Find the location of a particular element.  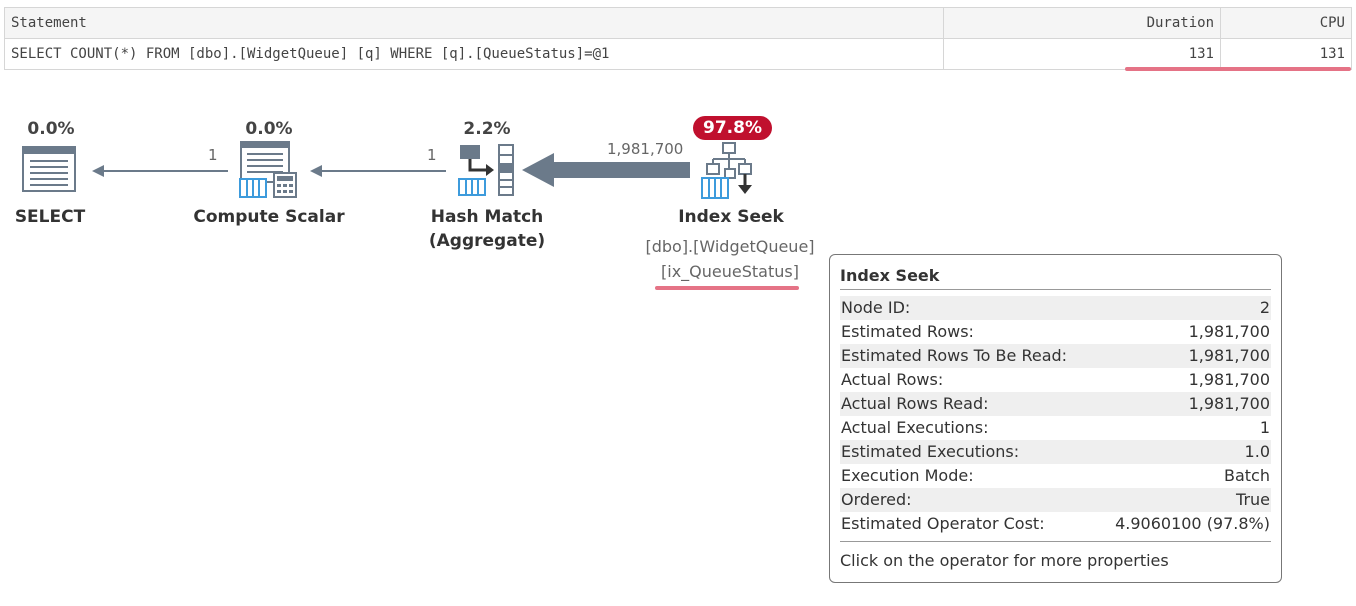

tooltip-property-row: Execution Mode: Batch is located at coordinates (1055, 476).